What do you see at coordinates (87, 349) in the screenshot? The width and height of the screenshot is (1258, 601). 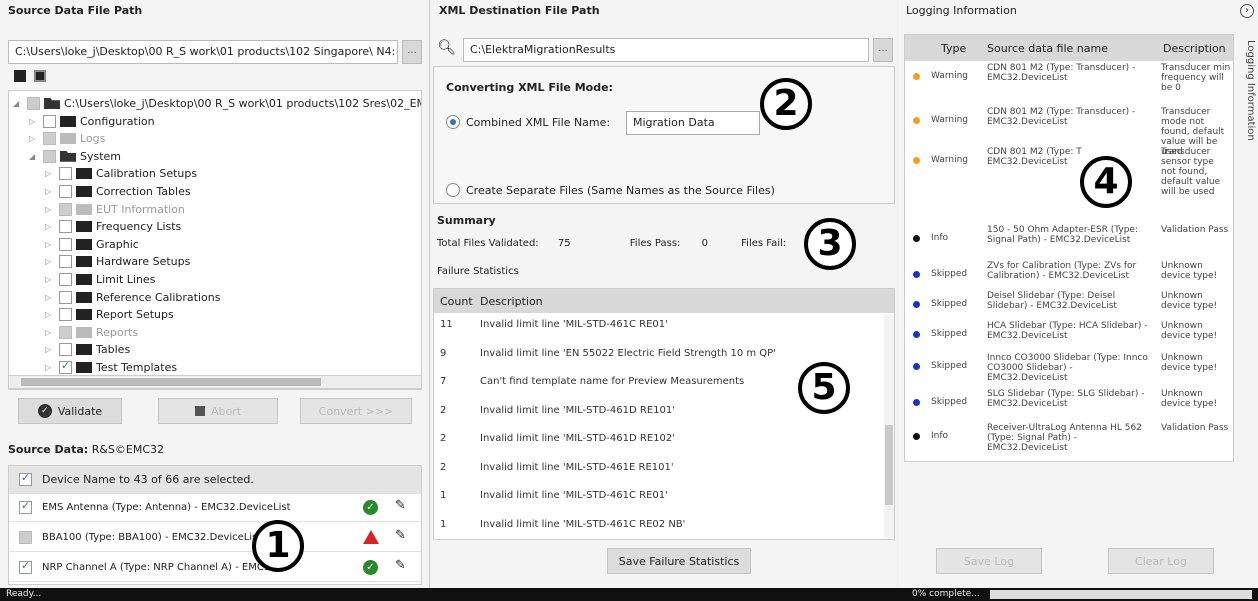 I see `tree-node: ▷ Tables` at bounding box center [87, 349].